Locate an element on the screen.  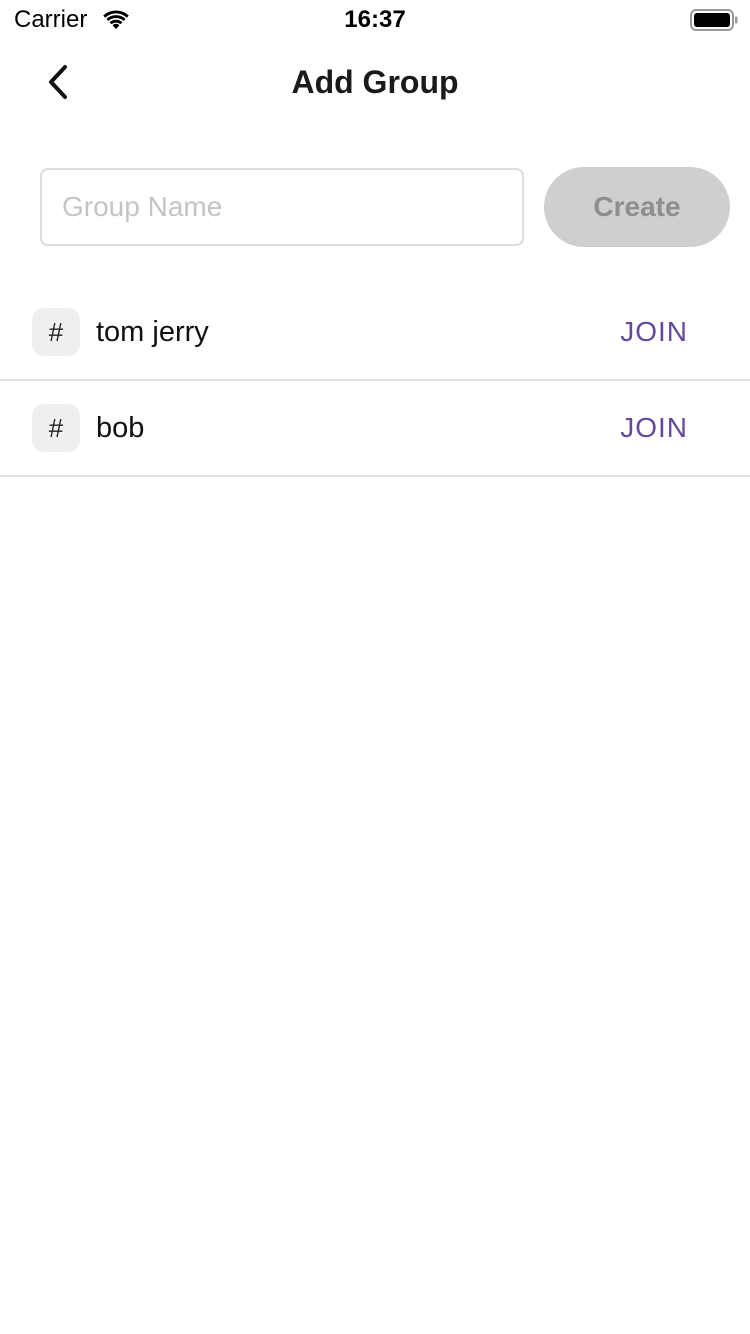
status-time: 16:37 is located at coordinates (375, 19).